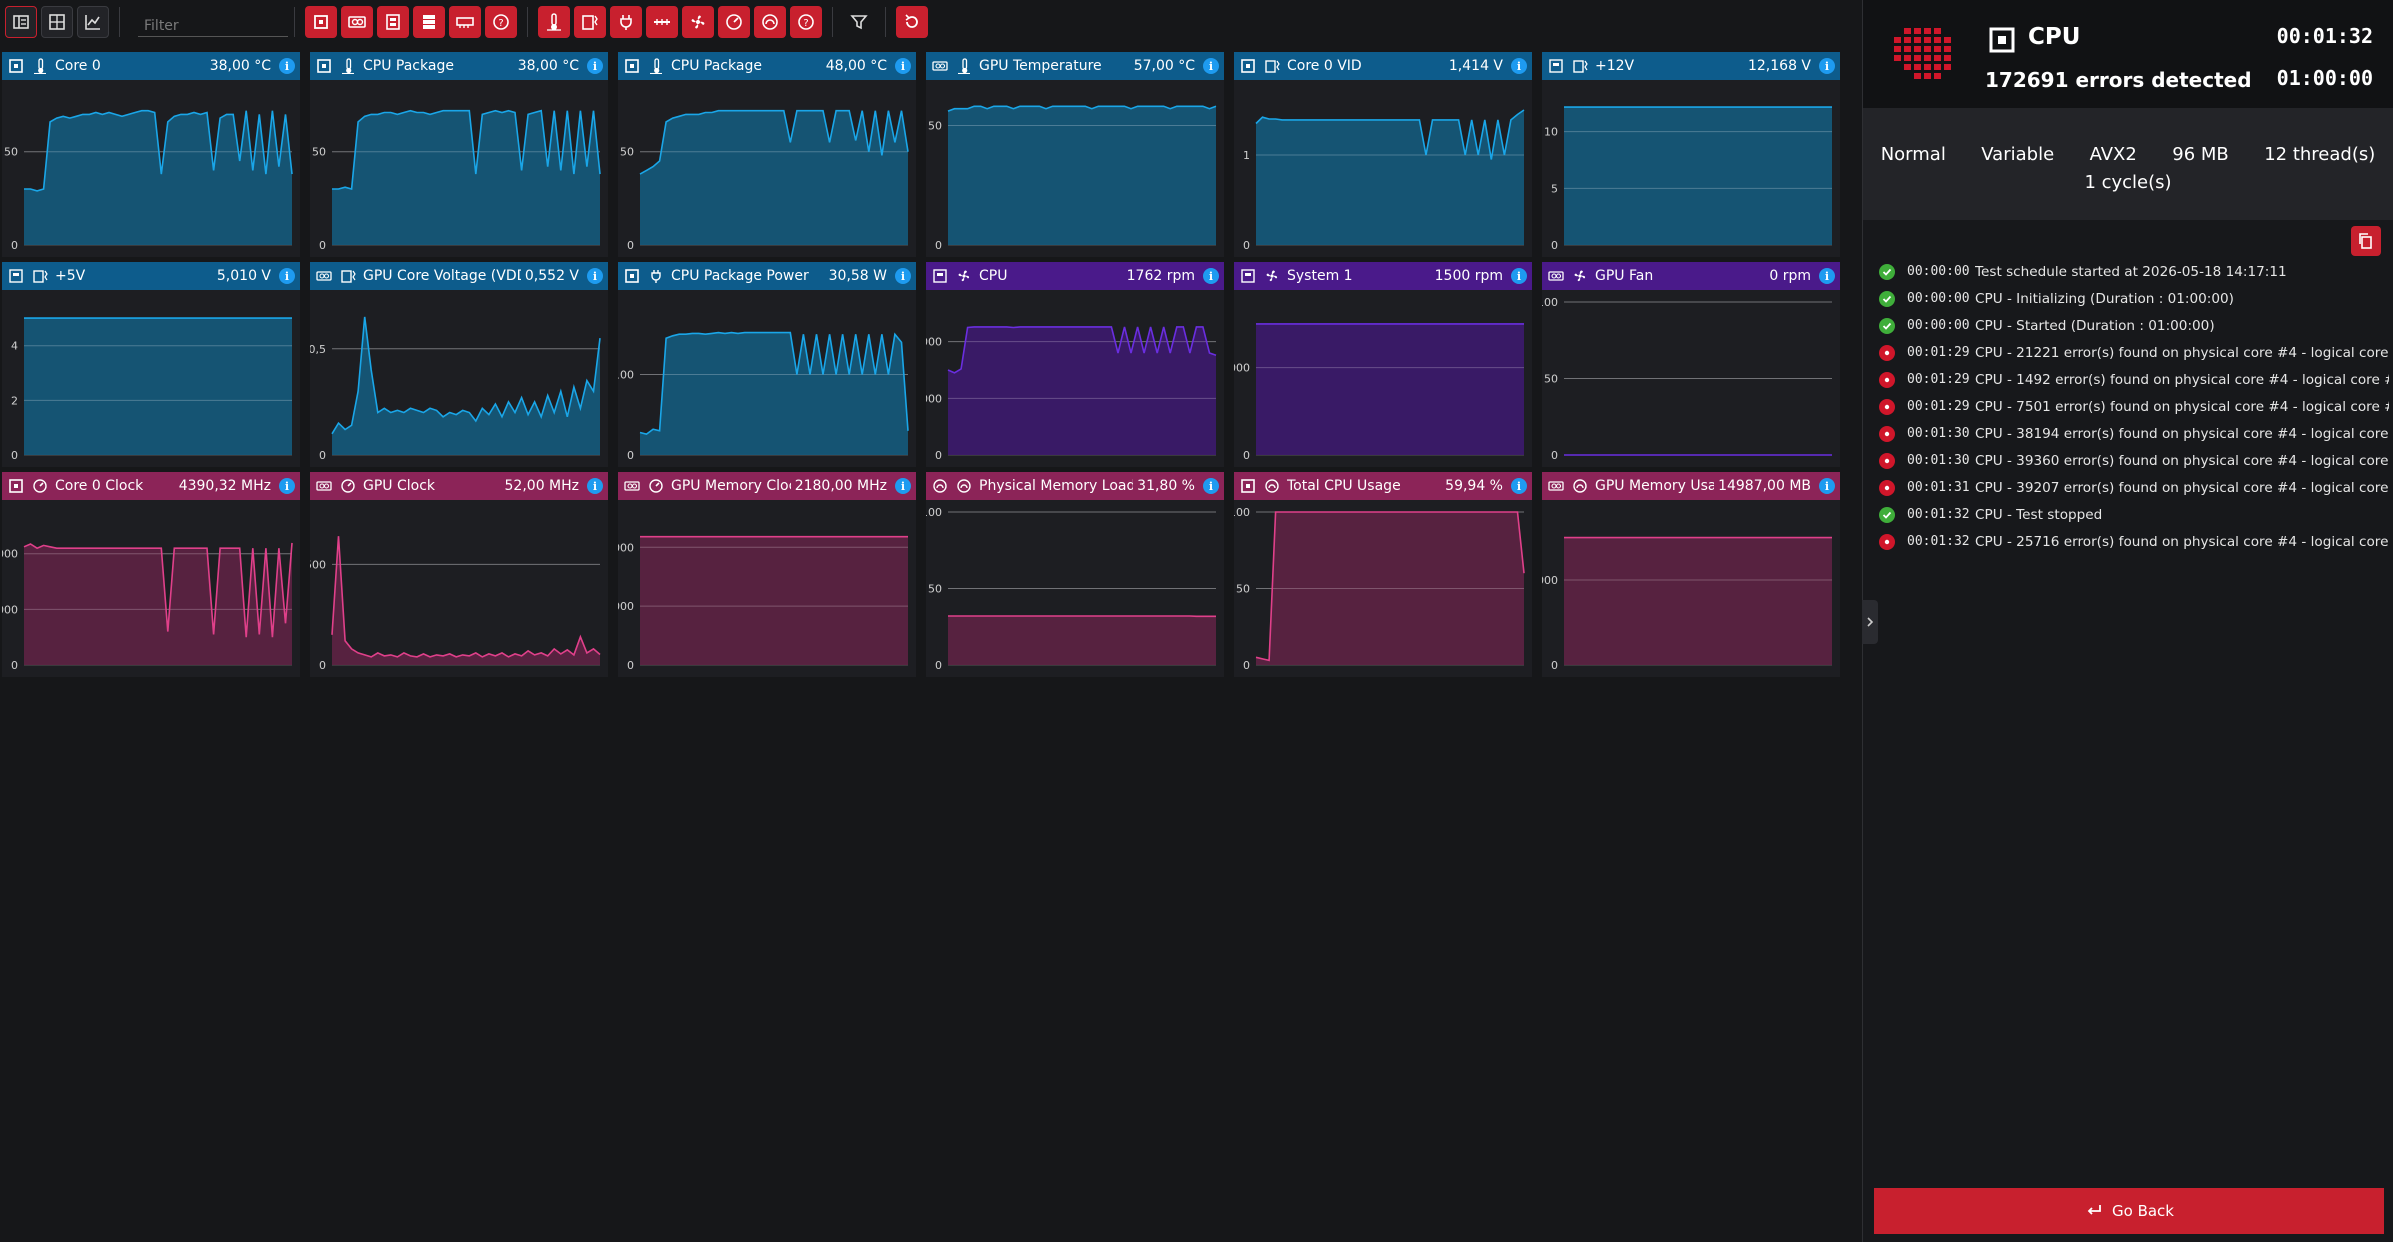 The width and height of the screenshot is (2393, 1242). I want to click on sensor-chart: 00,5, so click(455, 389).